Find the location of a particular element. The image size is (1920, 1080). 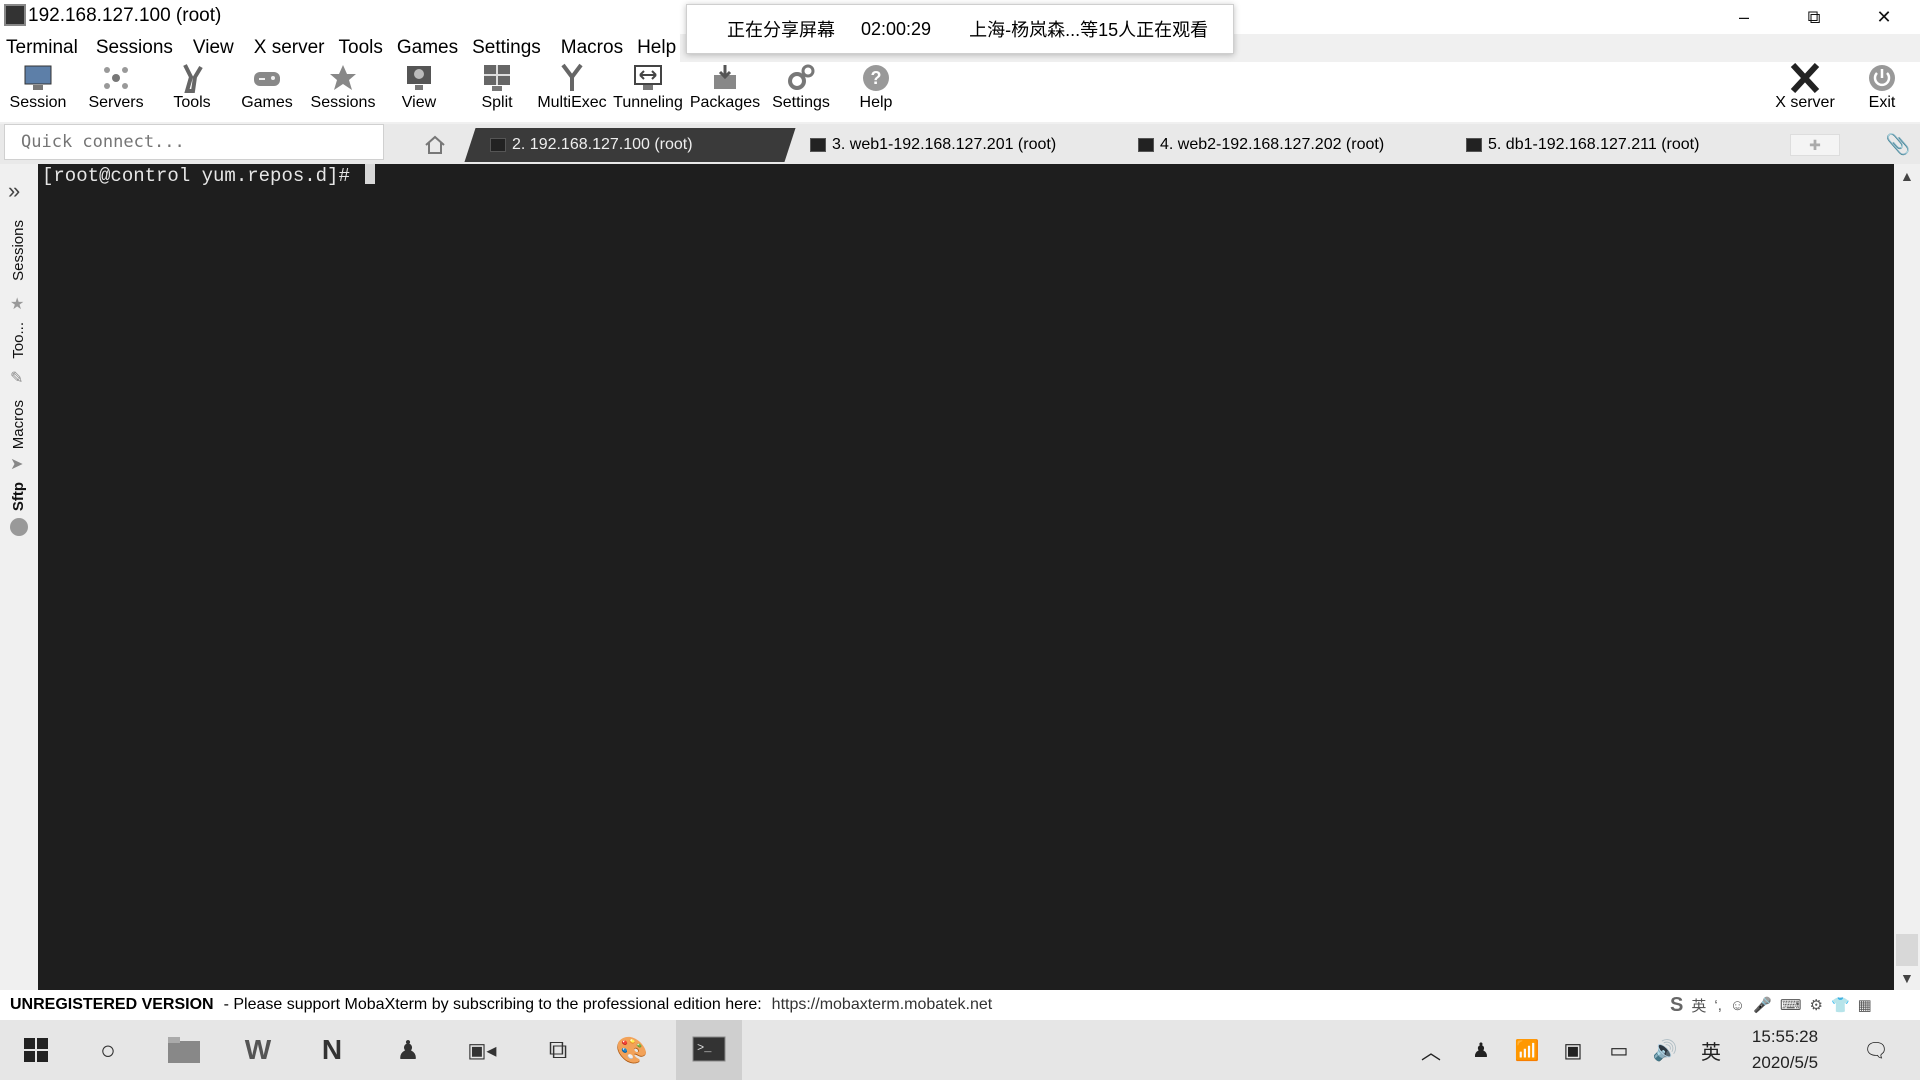

shell-prompt: [root@control yum.repos.d]# is located at coordinates (202, 176).